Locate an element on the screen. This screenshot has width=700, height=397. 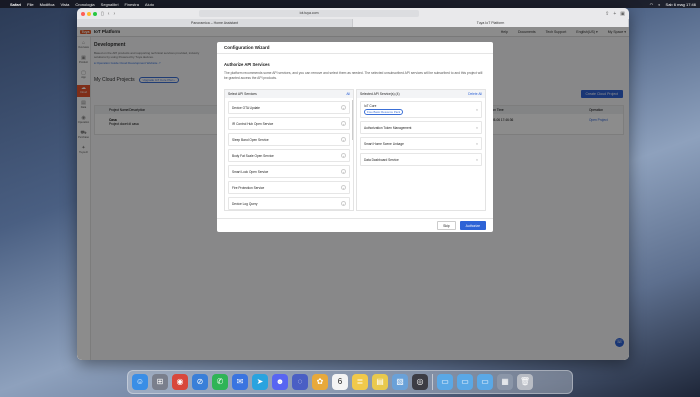
selected-label: Authorization Token Management is located at coordinates (388, 127).